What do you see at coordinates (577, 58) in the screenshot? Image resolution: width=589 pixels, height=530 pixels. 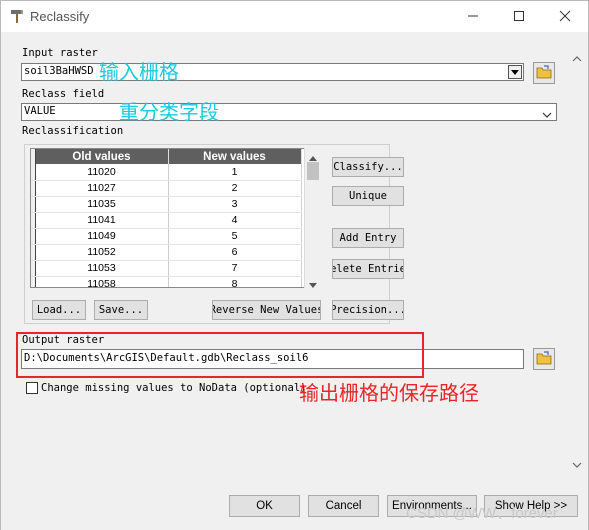 I see `scroll-up-icon` at bounding box center [577, 58].